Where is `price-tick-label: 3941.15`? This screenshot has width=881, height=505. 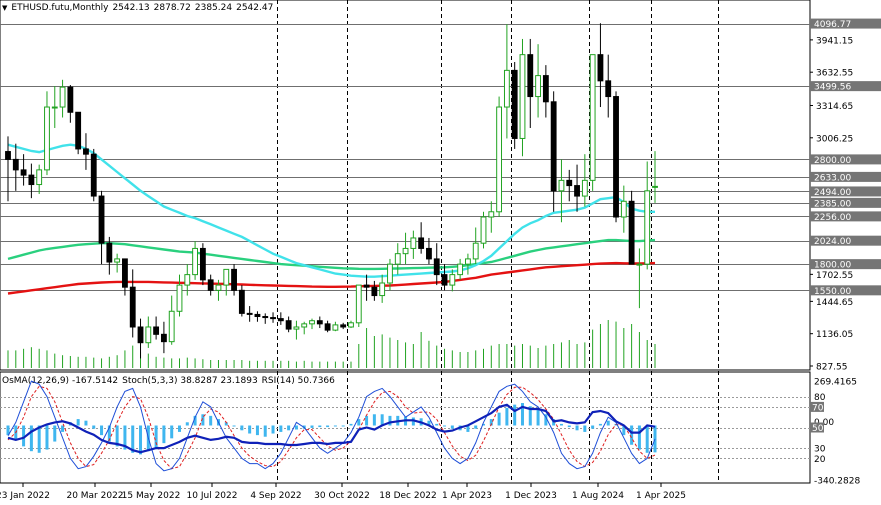
price-tick-label: 3941.15 is located at coordinates (834, 41).